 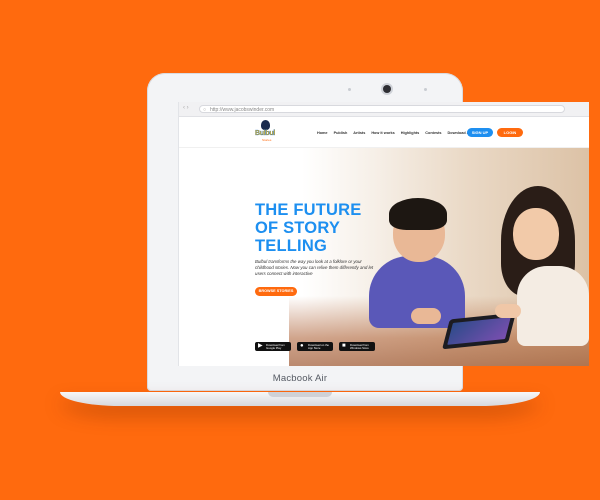 I want to click on logo-subtext: Stories, so click(x=267, y=140).